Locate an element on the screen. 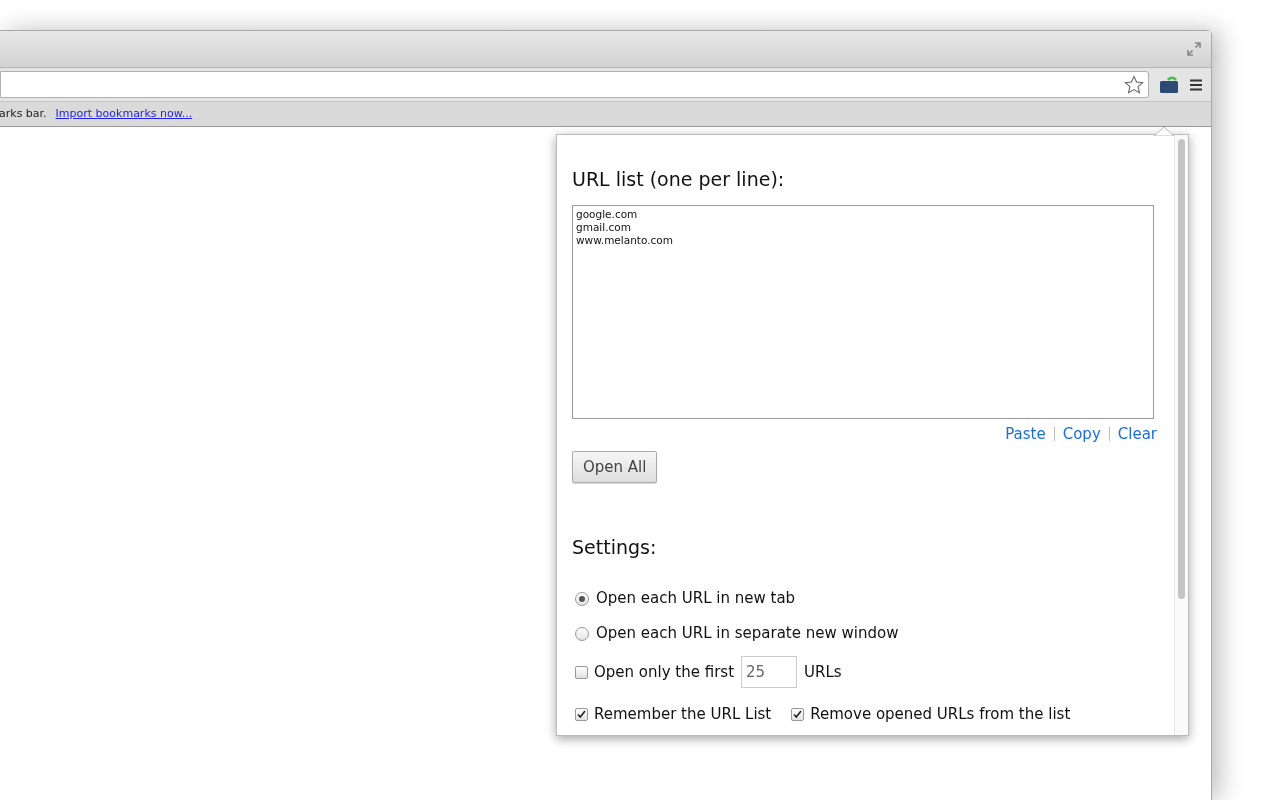 The image size is (1280, 800). toolbar-link: Copy is located at coordinates (1081, 434).